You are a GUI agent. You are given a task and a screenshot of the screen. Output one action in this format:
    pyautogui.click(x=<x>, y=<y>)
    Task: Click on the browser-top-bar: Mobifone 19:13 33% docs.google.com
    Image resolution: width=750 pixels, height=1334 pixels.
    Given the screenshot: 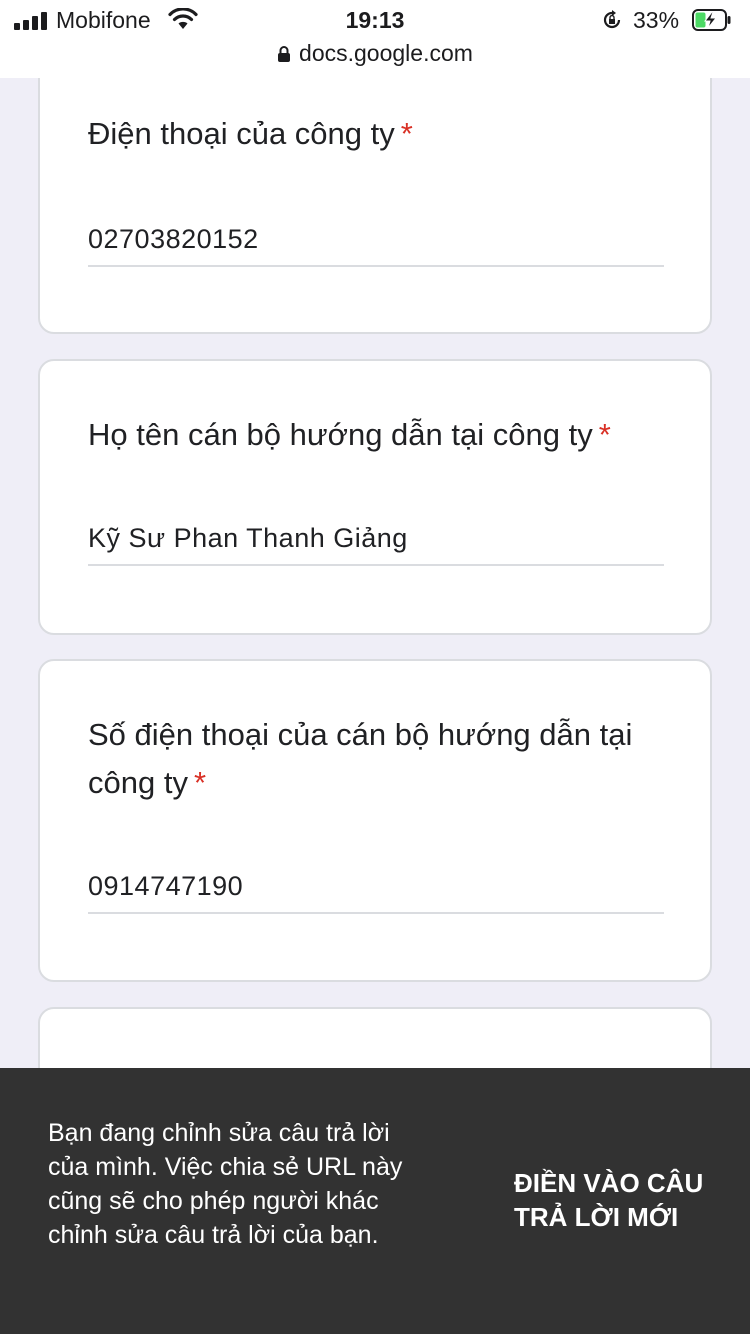 What is the action you would take?
    pyautogui.click(x=375, y=39)
    